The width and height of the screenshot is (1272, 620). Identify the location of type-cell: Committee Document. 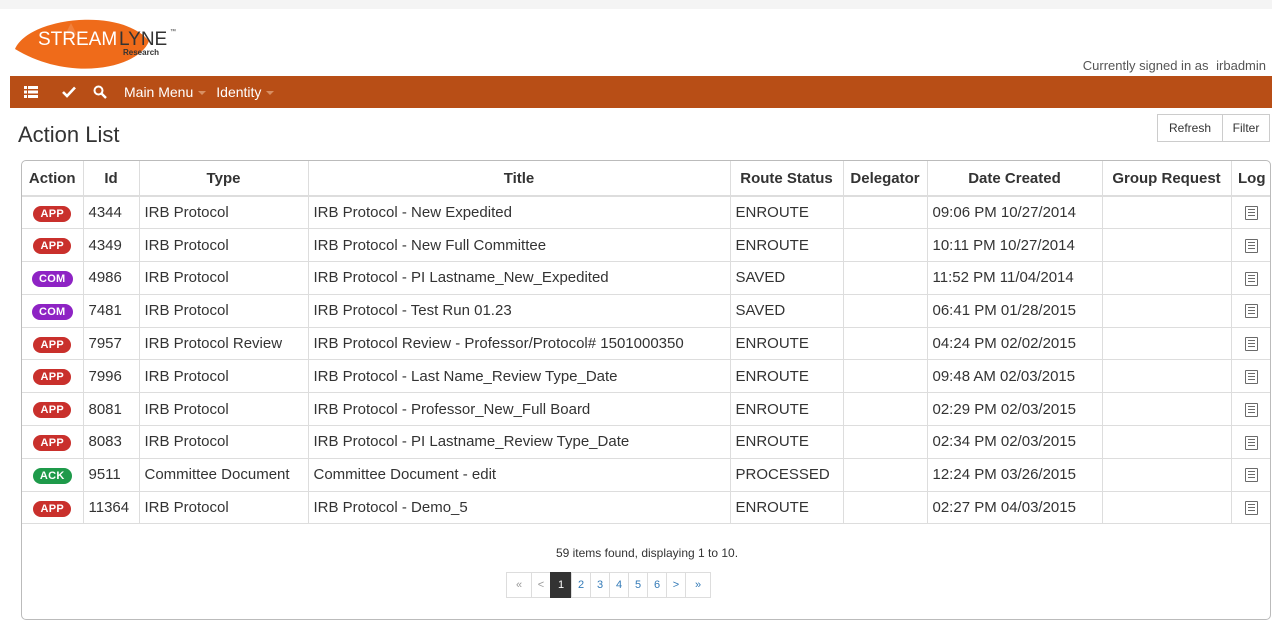
(224, 475).